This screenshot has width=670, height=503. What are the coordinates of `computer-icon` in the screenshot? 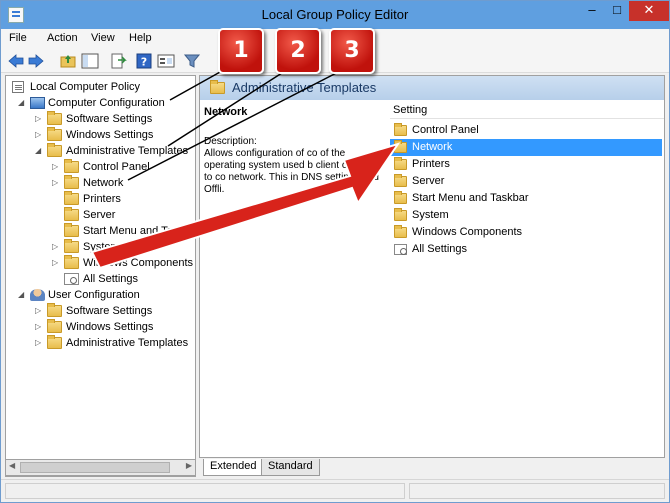 It's located at (37, 103).